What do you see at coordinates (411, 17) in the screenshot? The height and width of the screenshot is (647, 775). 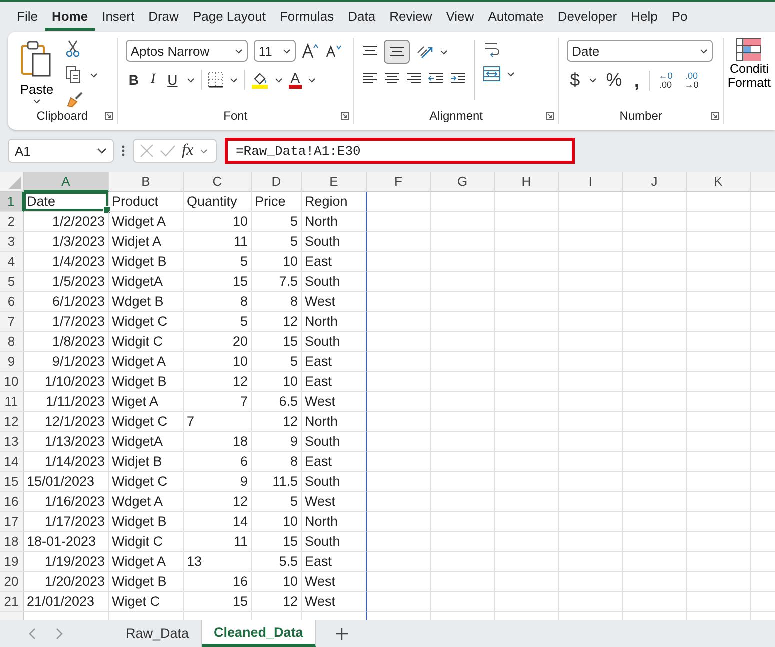 I see `ribbon-tab: Review` at bounding box center [411, 17].